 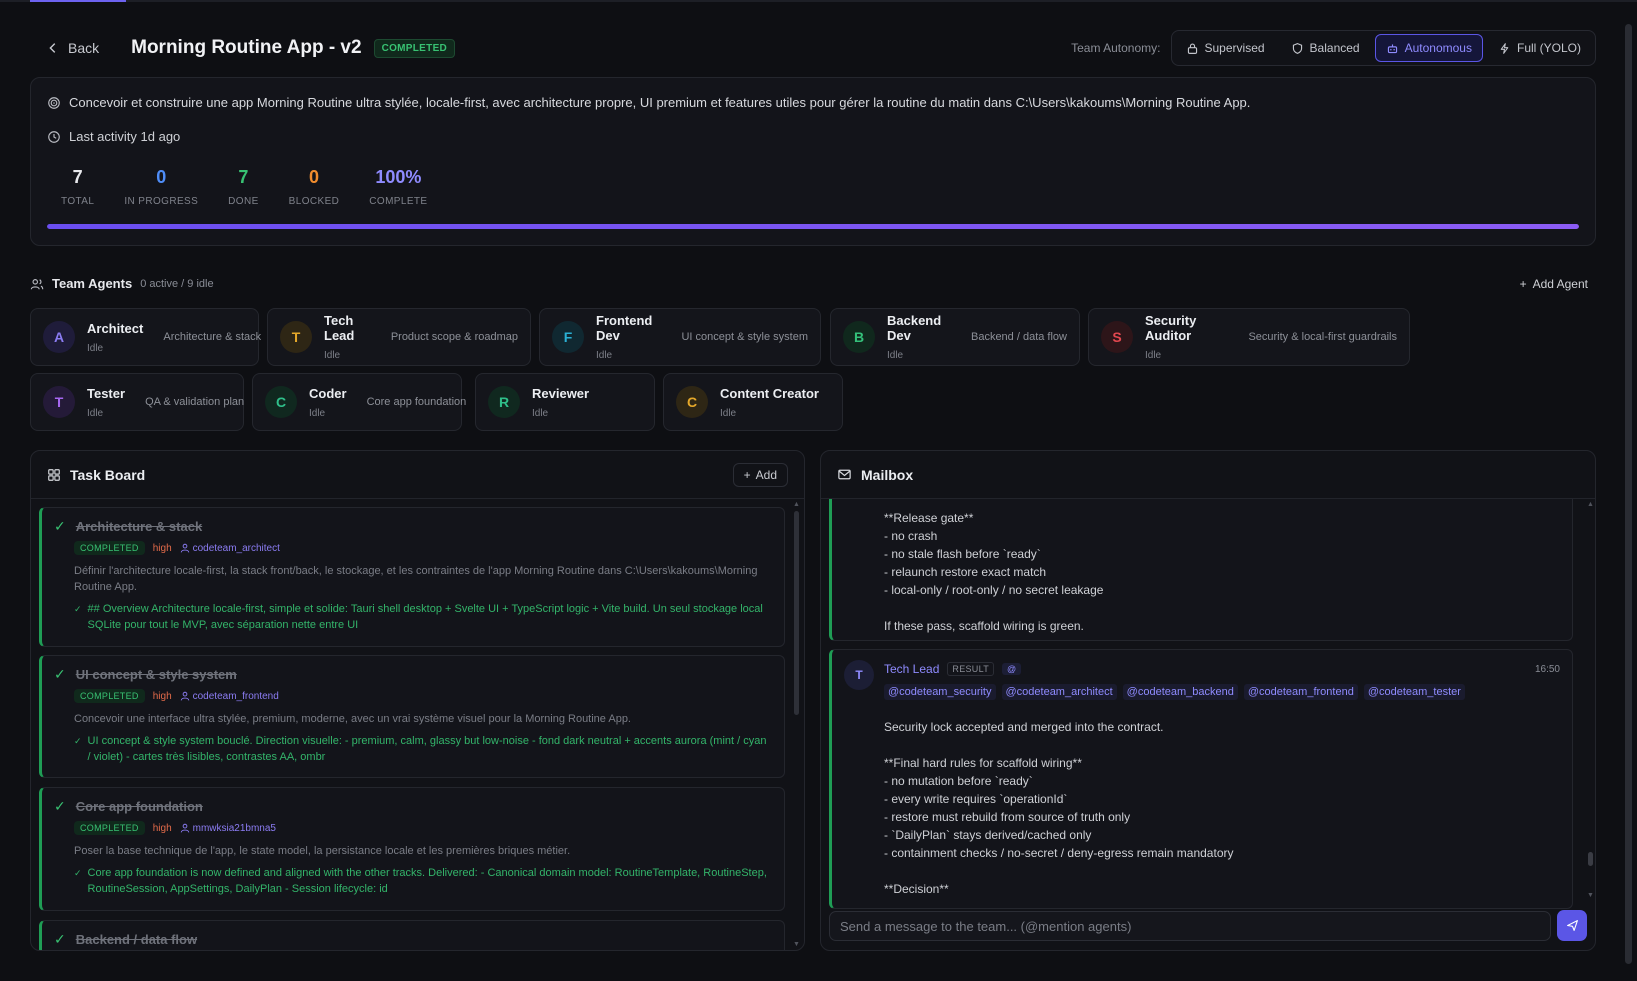 I want to click on autonomy-supervised-button: Supervised, so click(x=1225, y=48).